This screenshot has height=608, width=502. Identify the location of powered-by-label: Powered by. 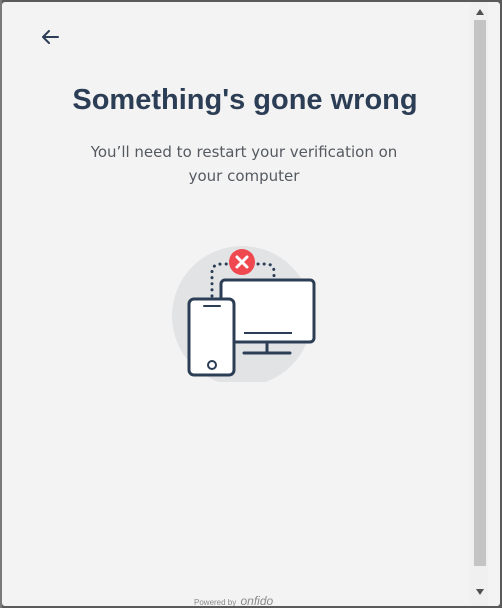
(215, 602).